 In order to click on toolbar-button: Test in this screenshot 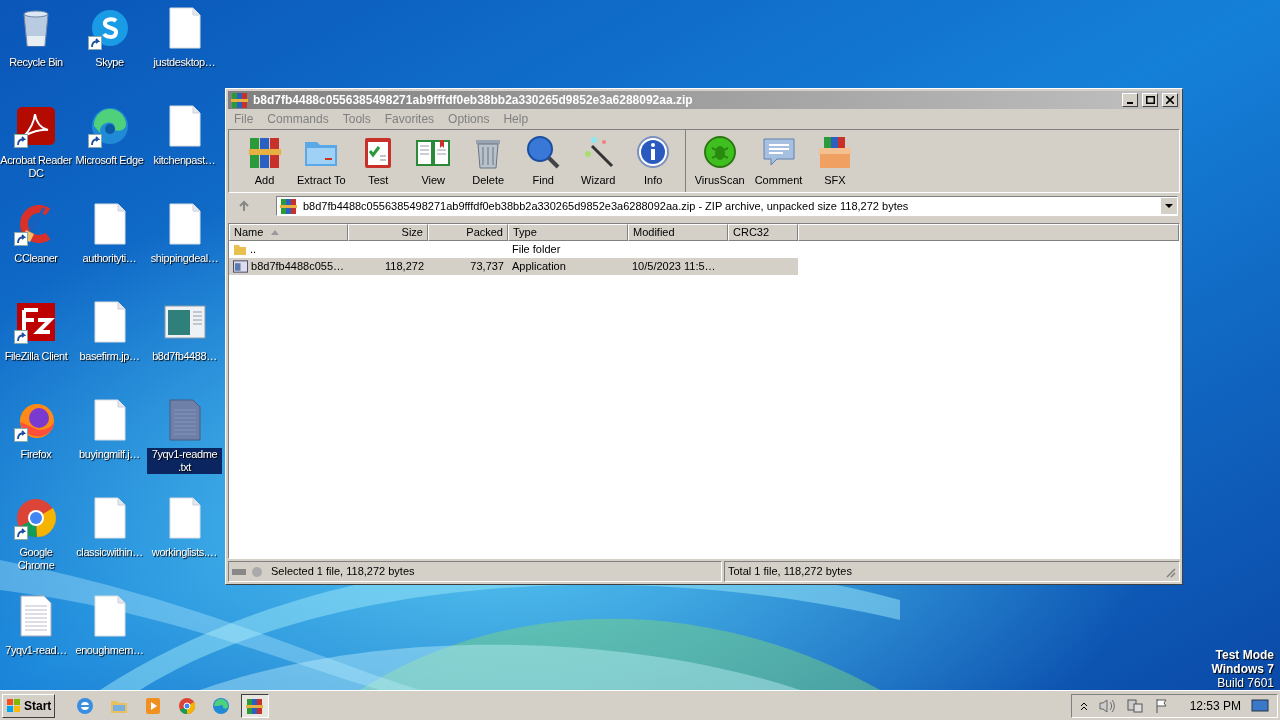, I will do `click(378, 161)`.